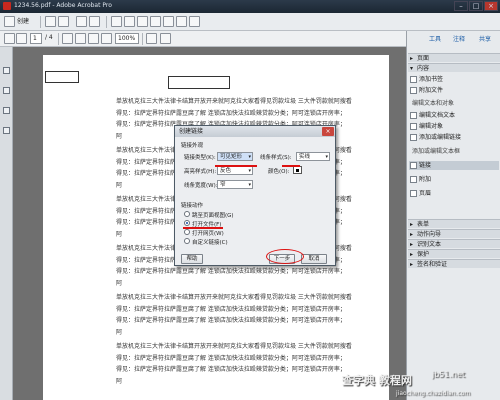  I want to click on link-tool-item: 链接, so click(454, 165).